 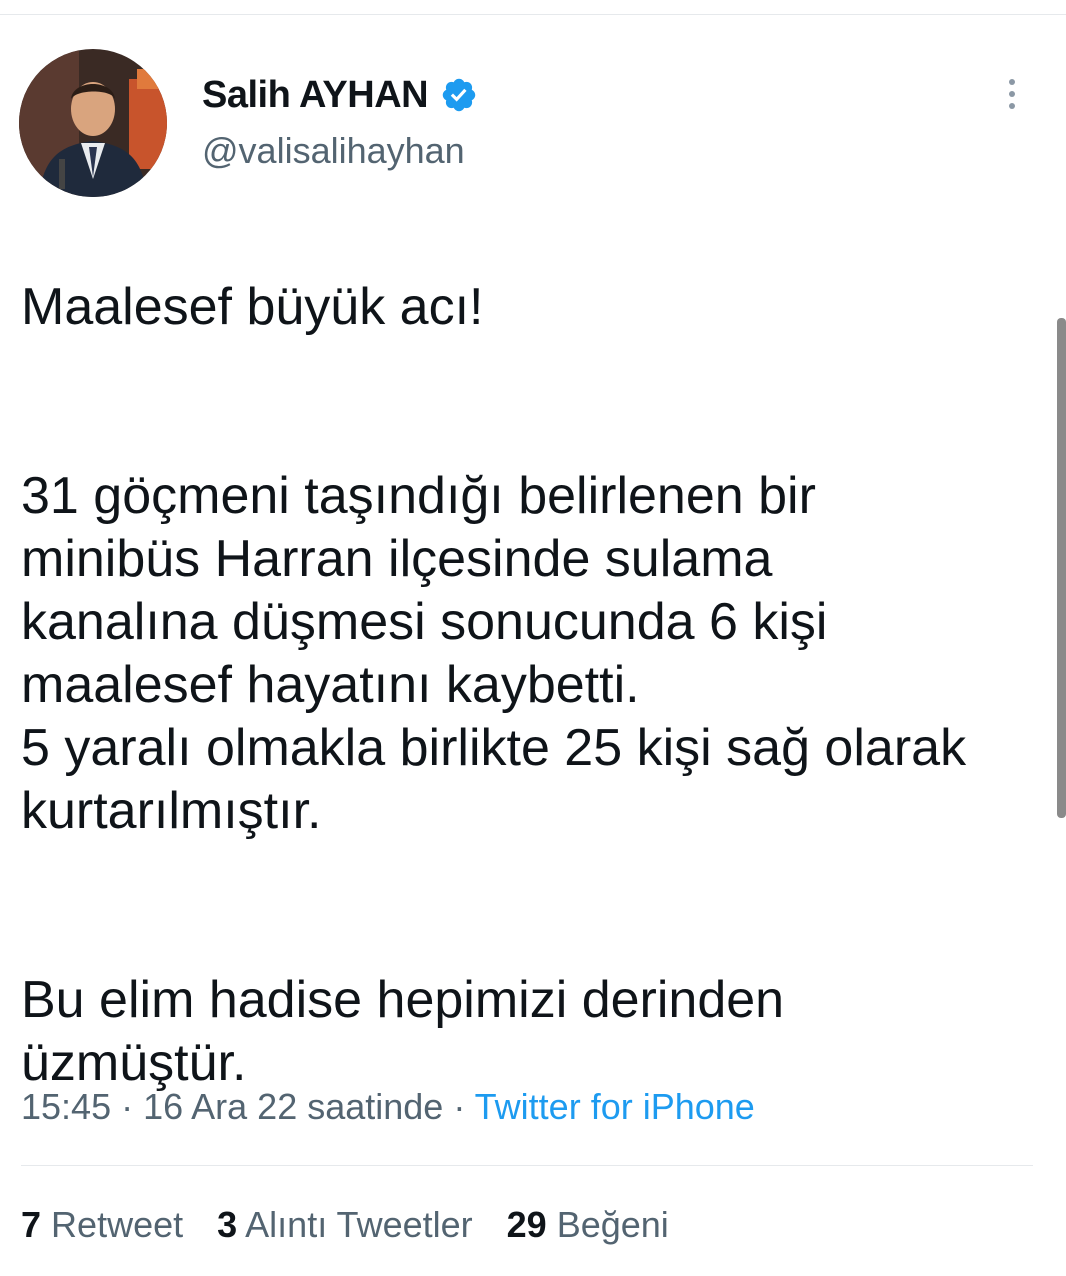 I want to click on tweet-paragraph-1: Maalesef büyük acı!, so click(x=252, y=307).